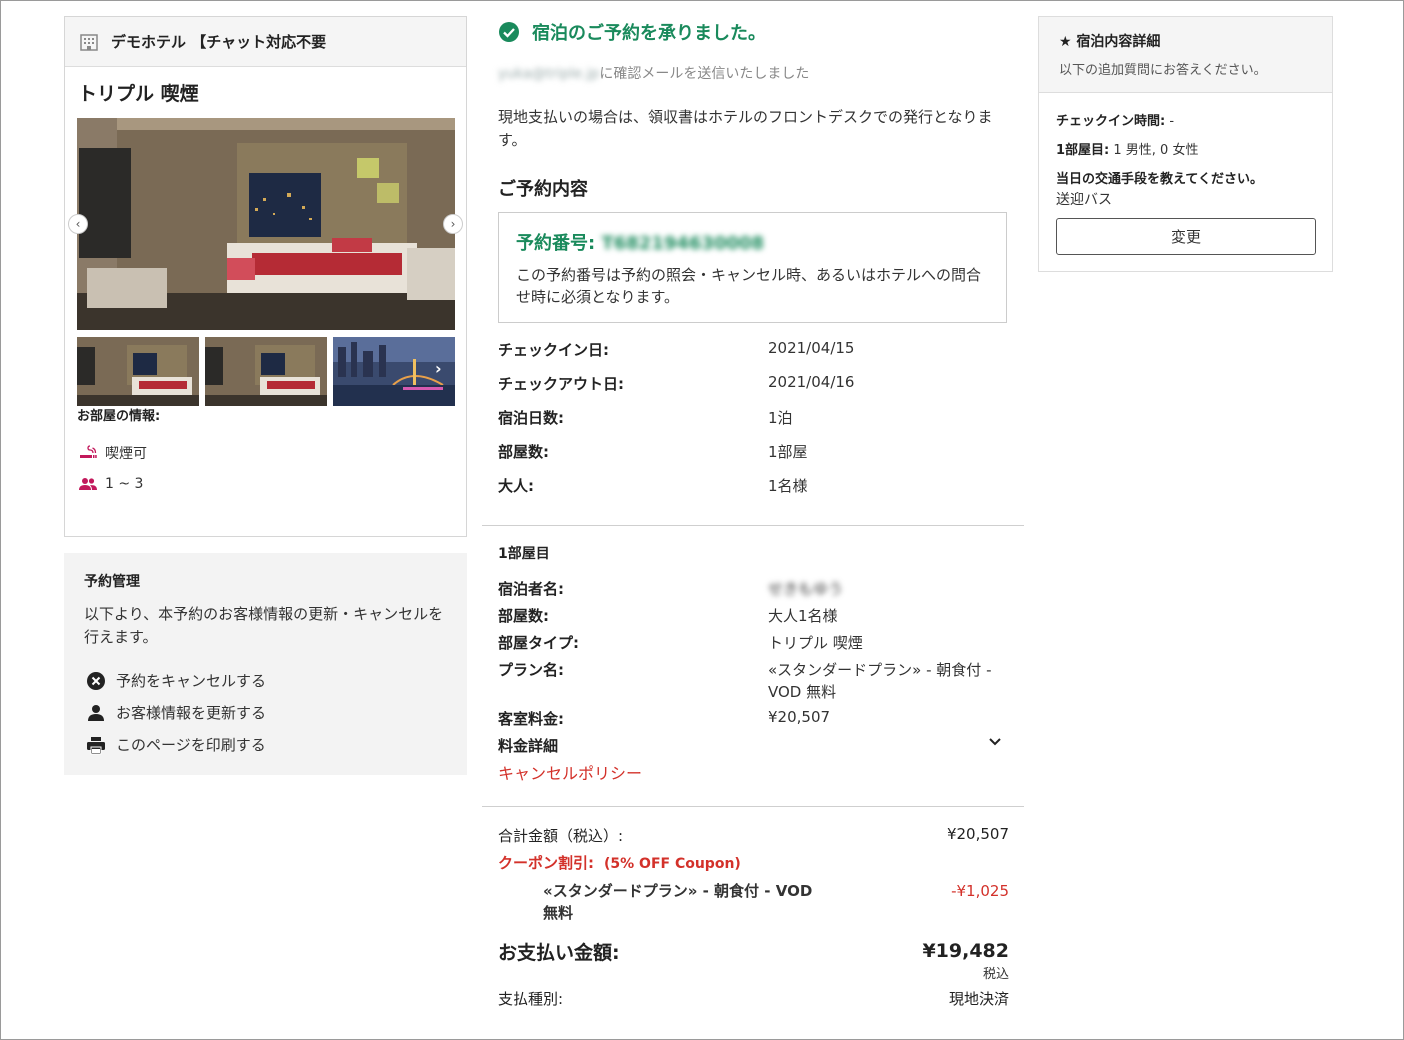 The height and width of the screenshot is (1040, 1404). Describe the element at coordinates (531, 719) in the screenshot. I see `room-rate-label: 客室料金:` at that location.